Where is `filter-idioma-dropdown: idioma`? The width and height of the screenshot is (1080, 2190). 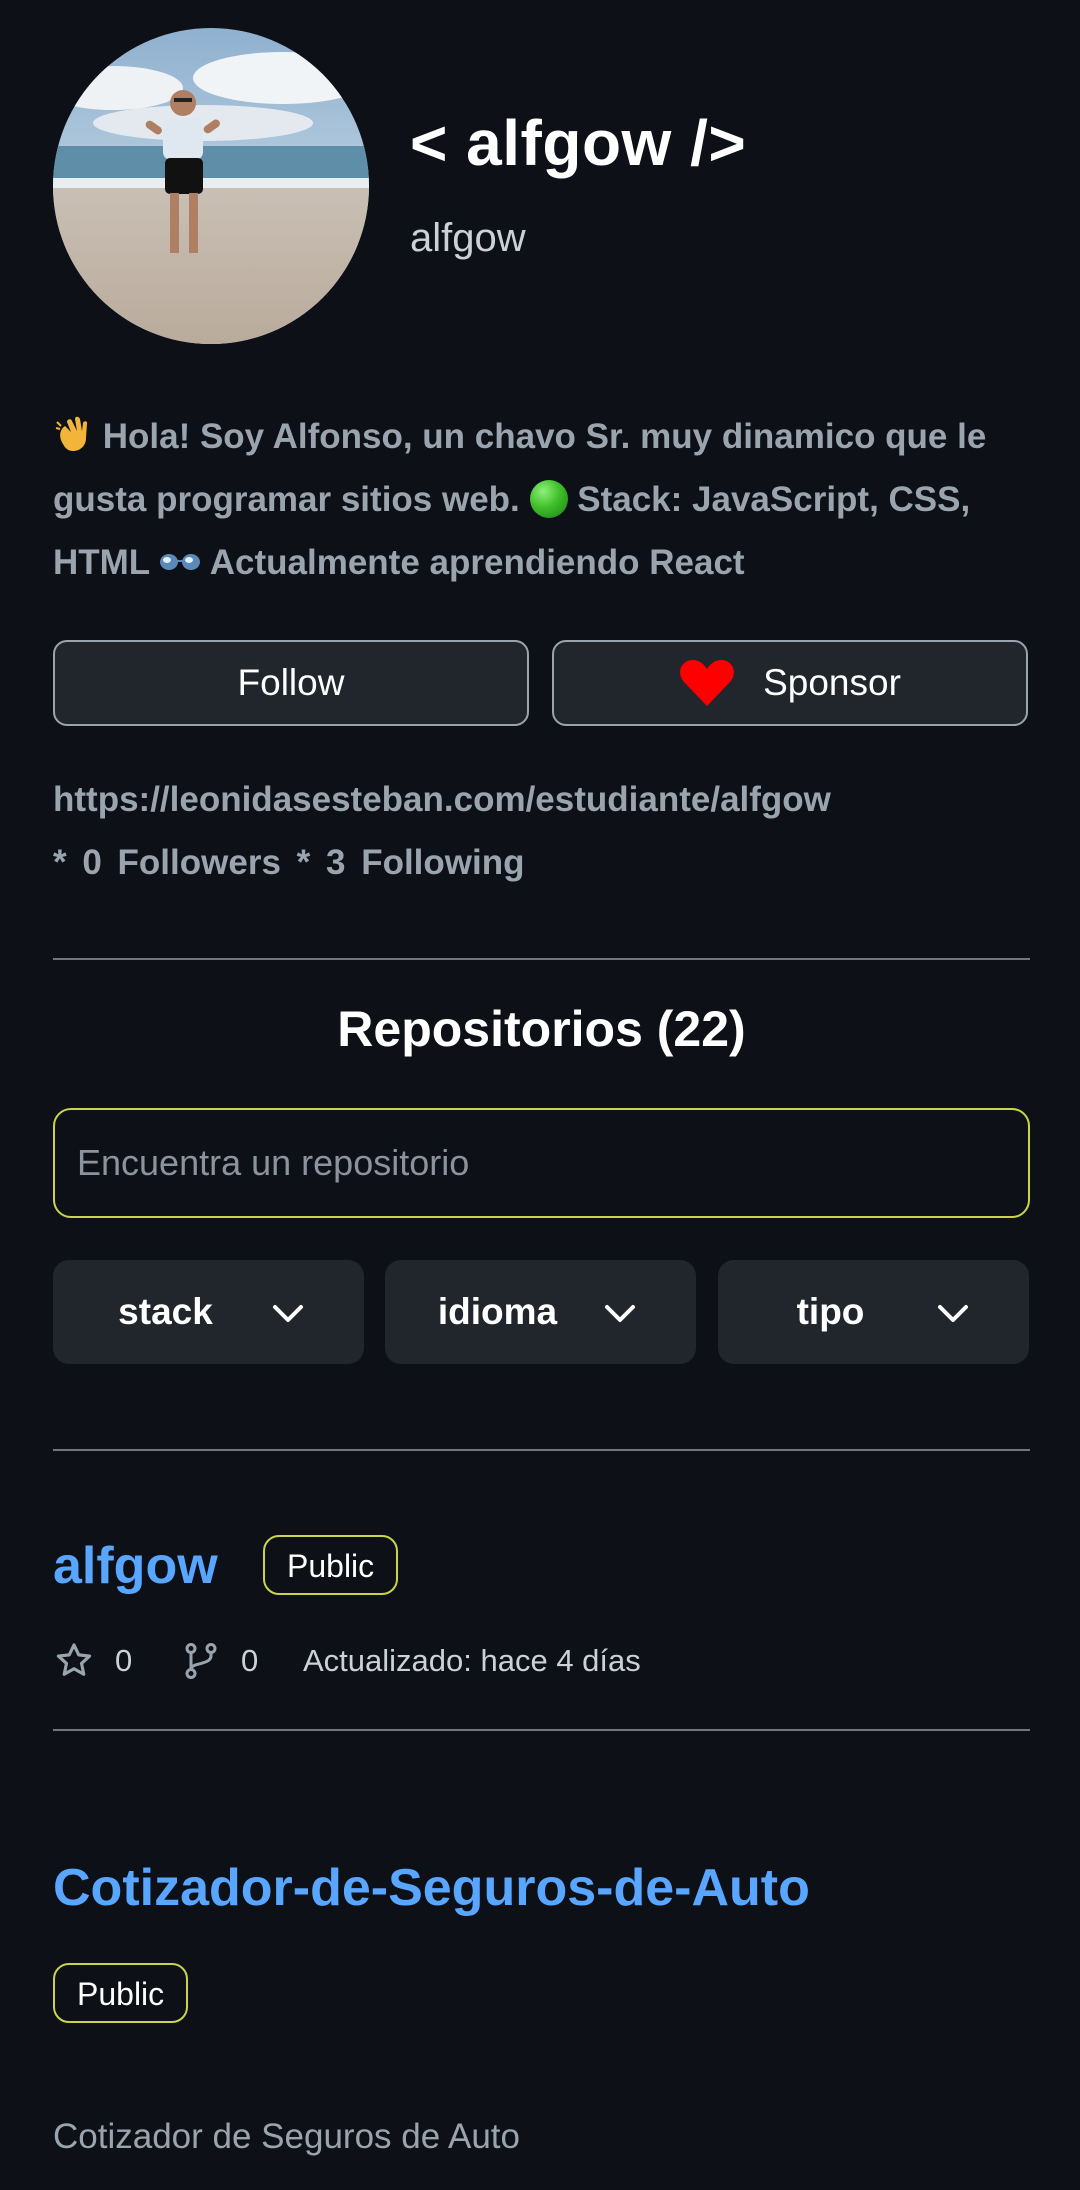
filter-idioma-dropdown: idioma is located at coordinates (540, 1312).